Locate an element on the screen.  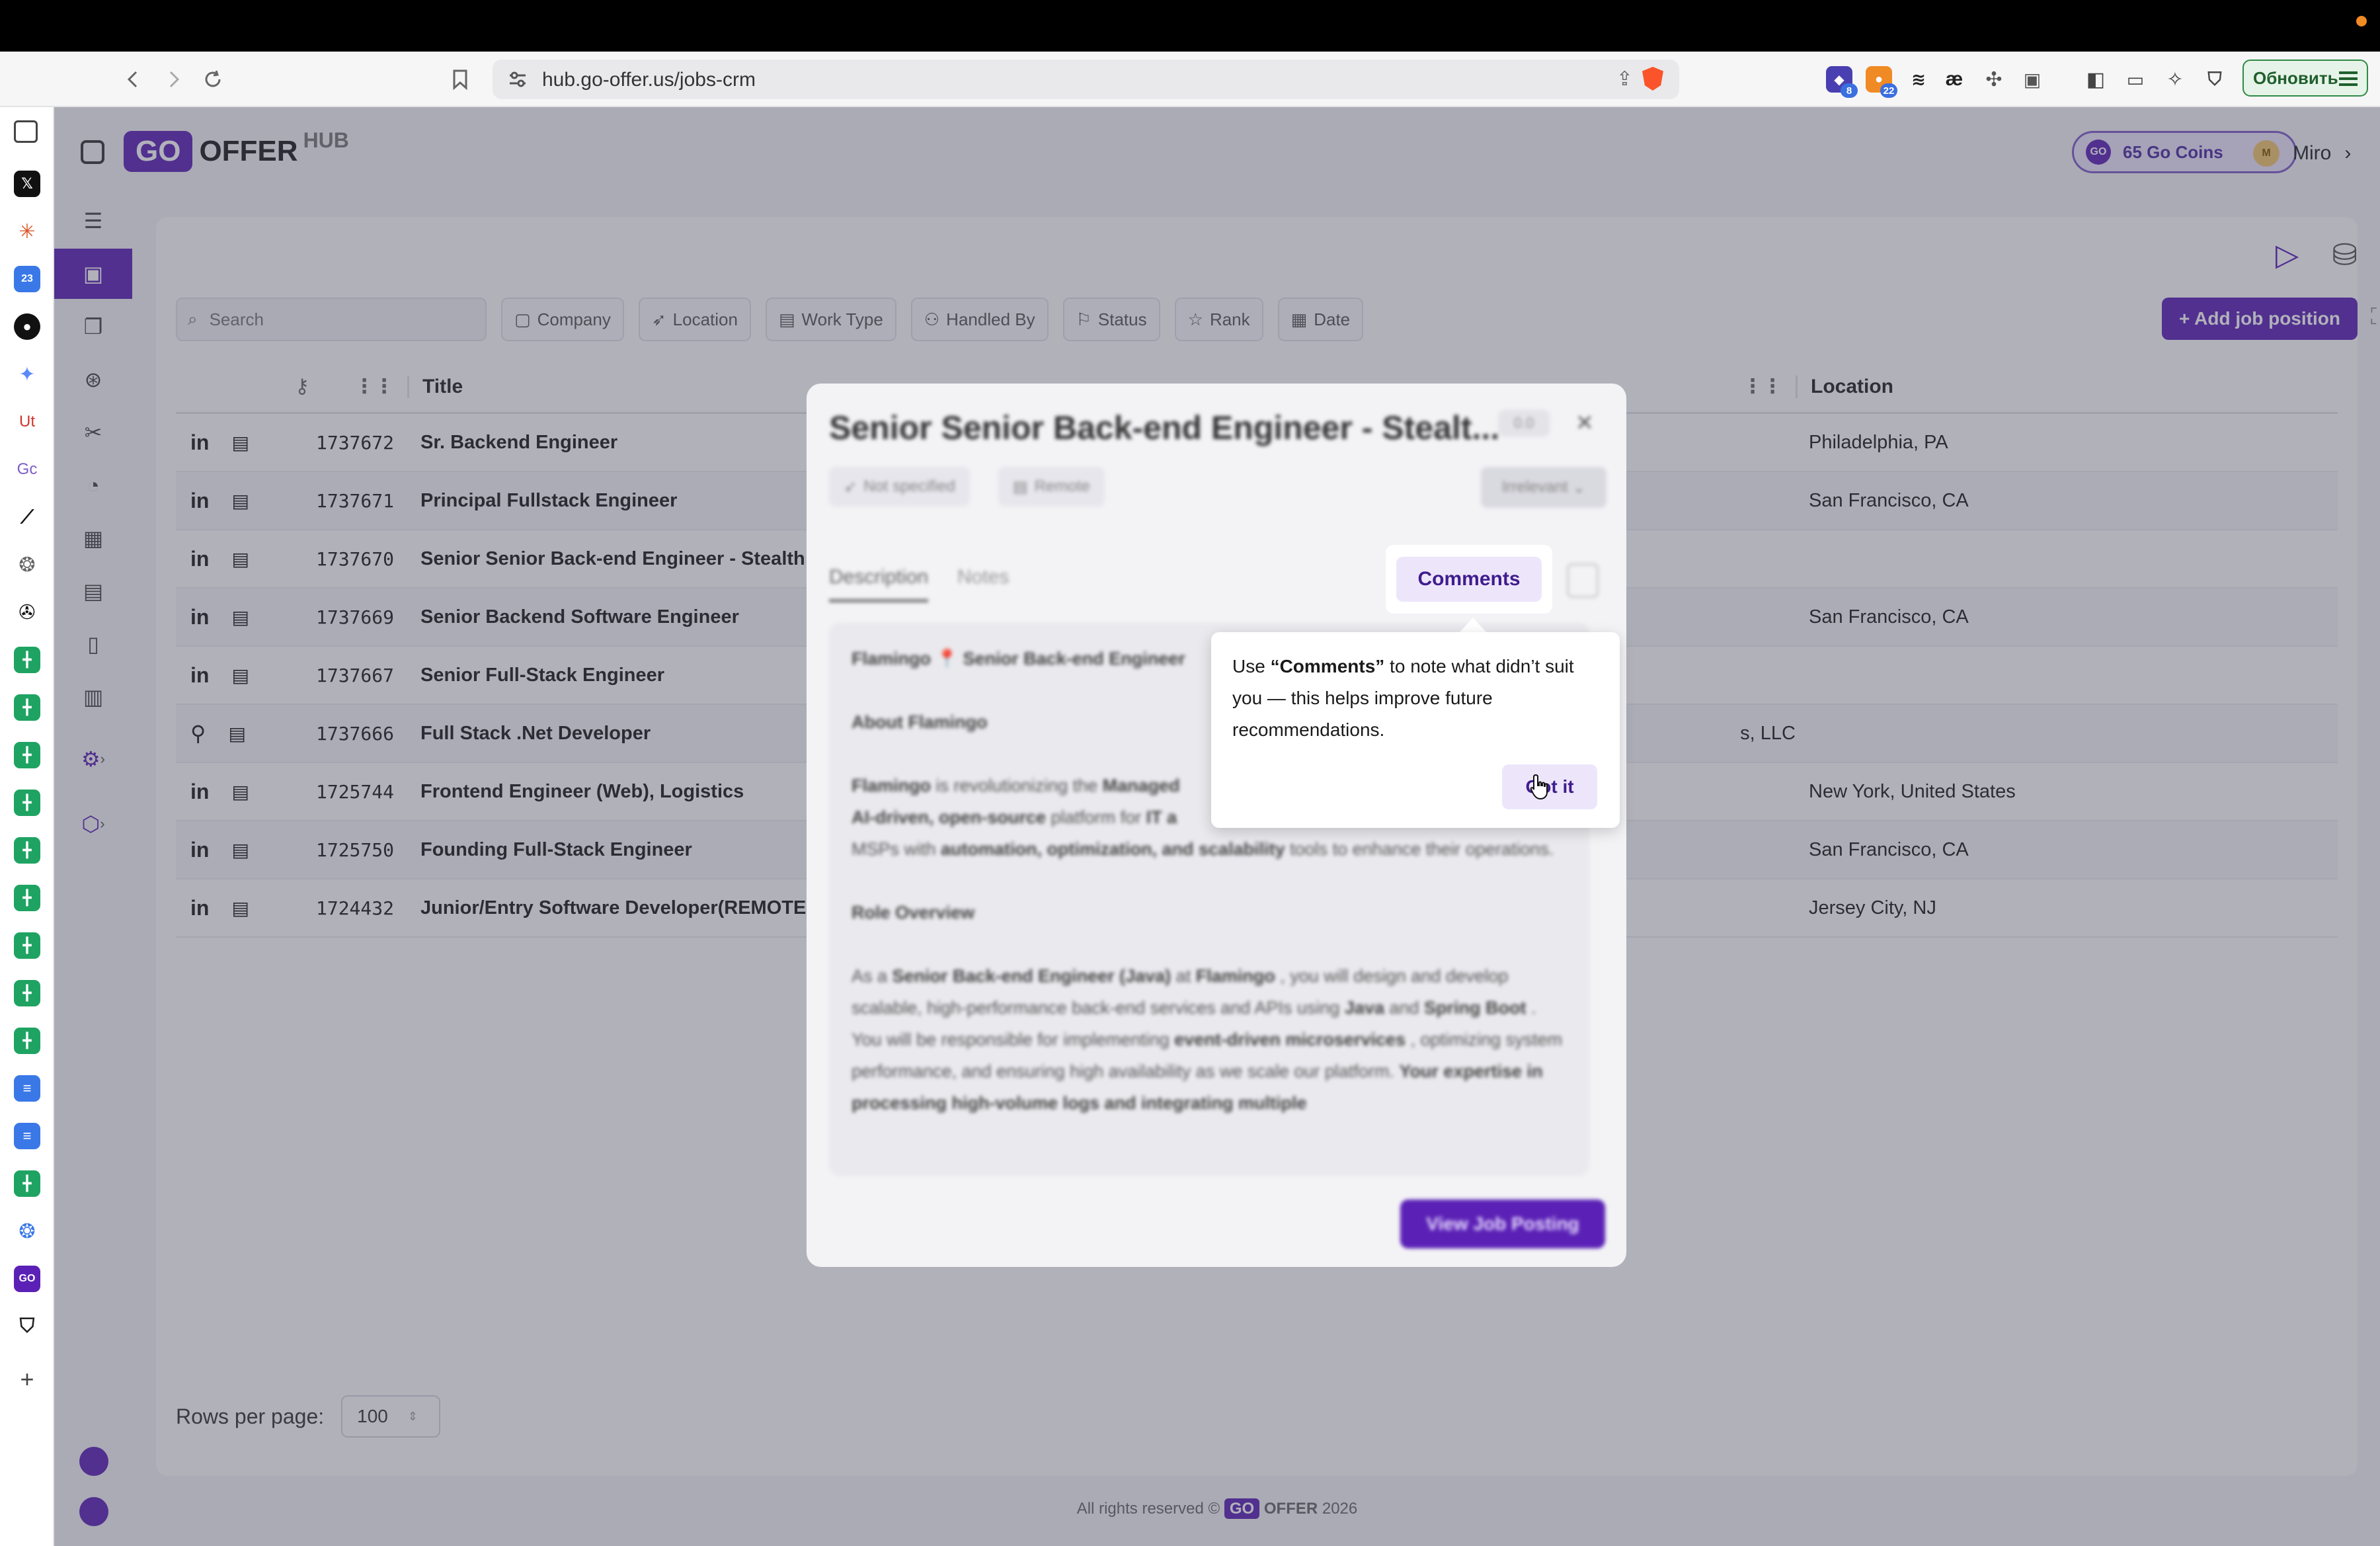
extension-ae-icon: æ is located at coordinates (1954, 79).